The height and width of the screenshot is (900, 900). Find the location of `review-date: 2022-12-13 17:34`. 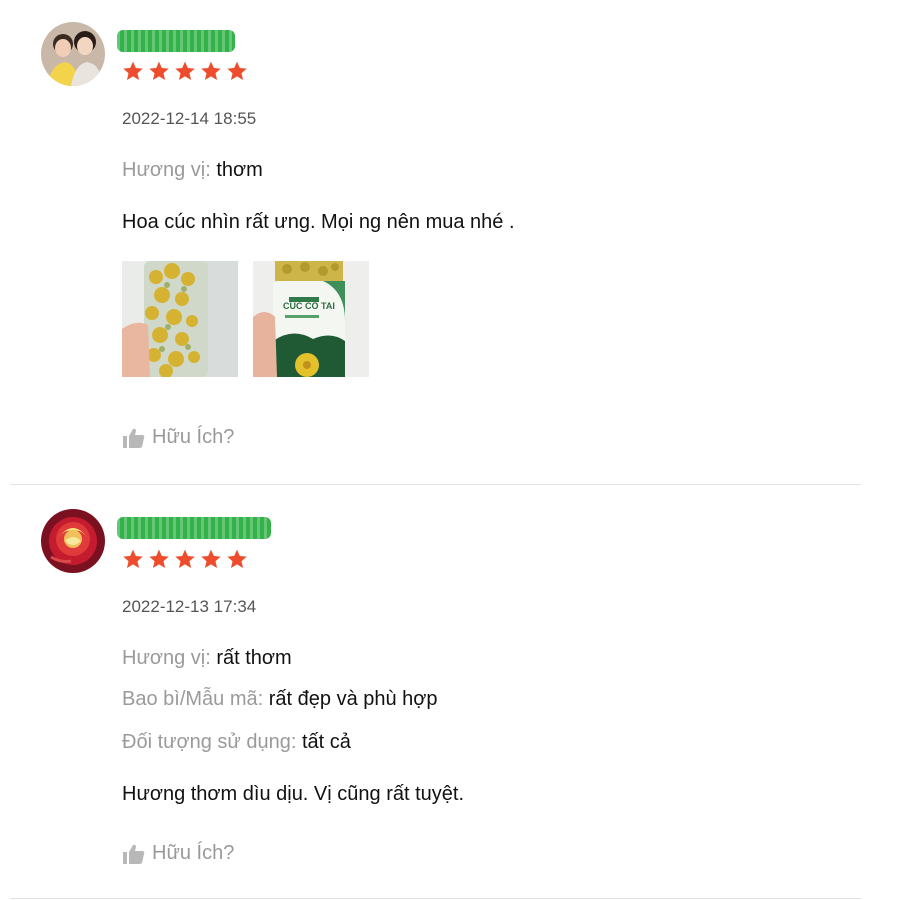

review-date: 2022-12-13 17:34 is located at coordinates (189, 606).